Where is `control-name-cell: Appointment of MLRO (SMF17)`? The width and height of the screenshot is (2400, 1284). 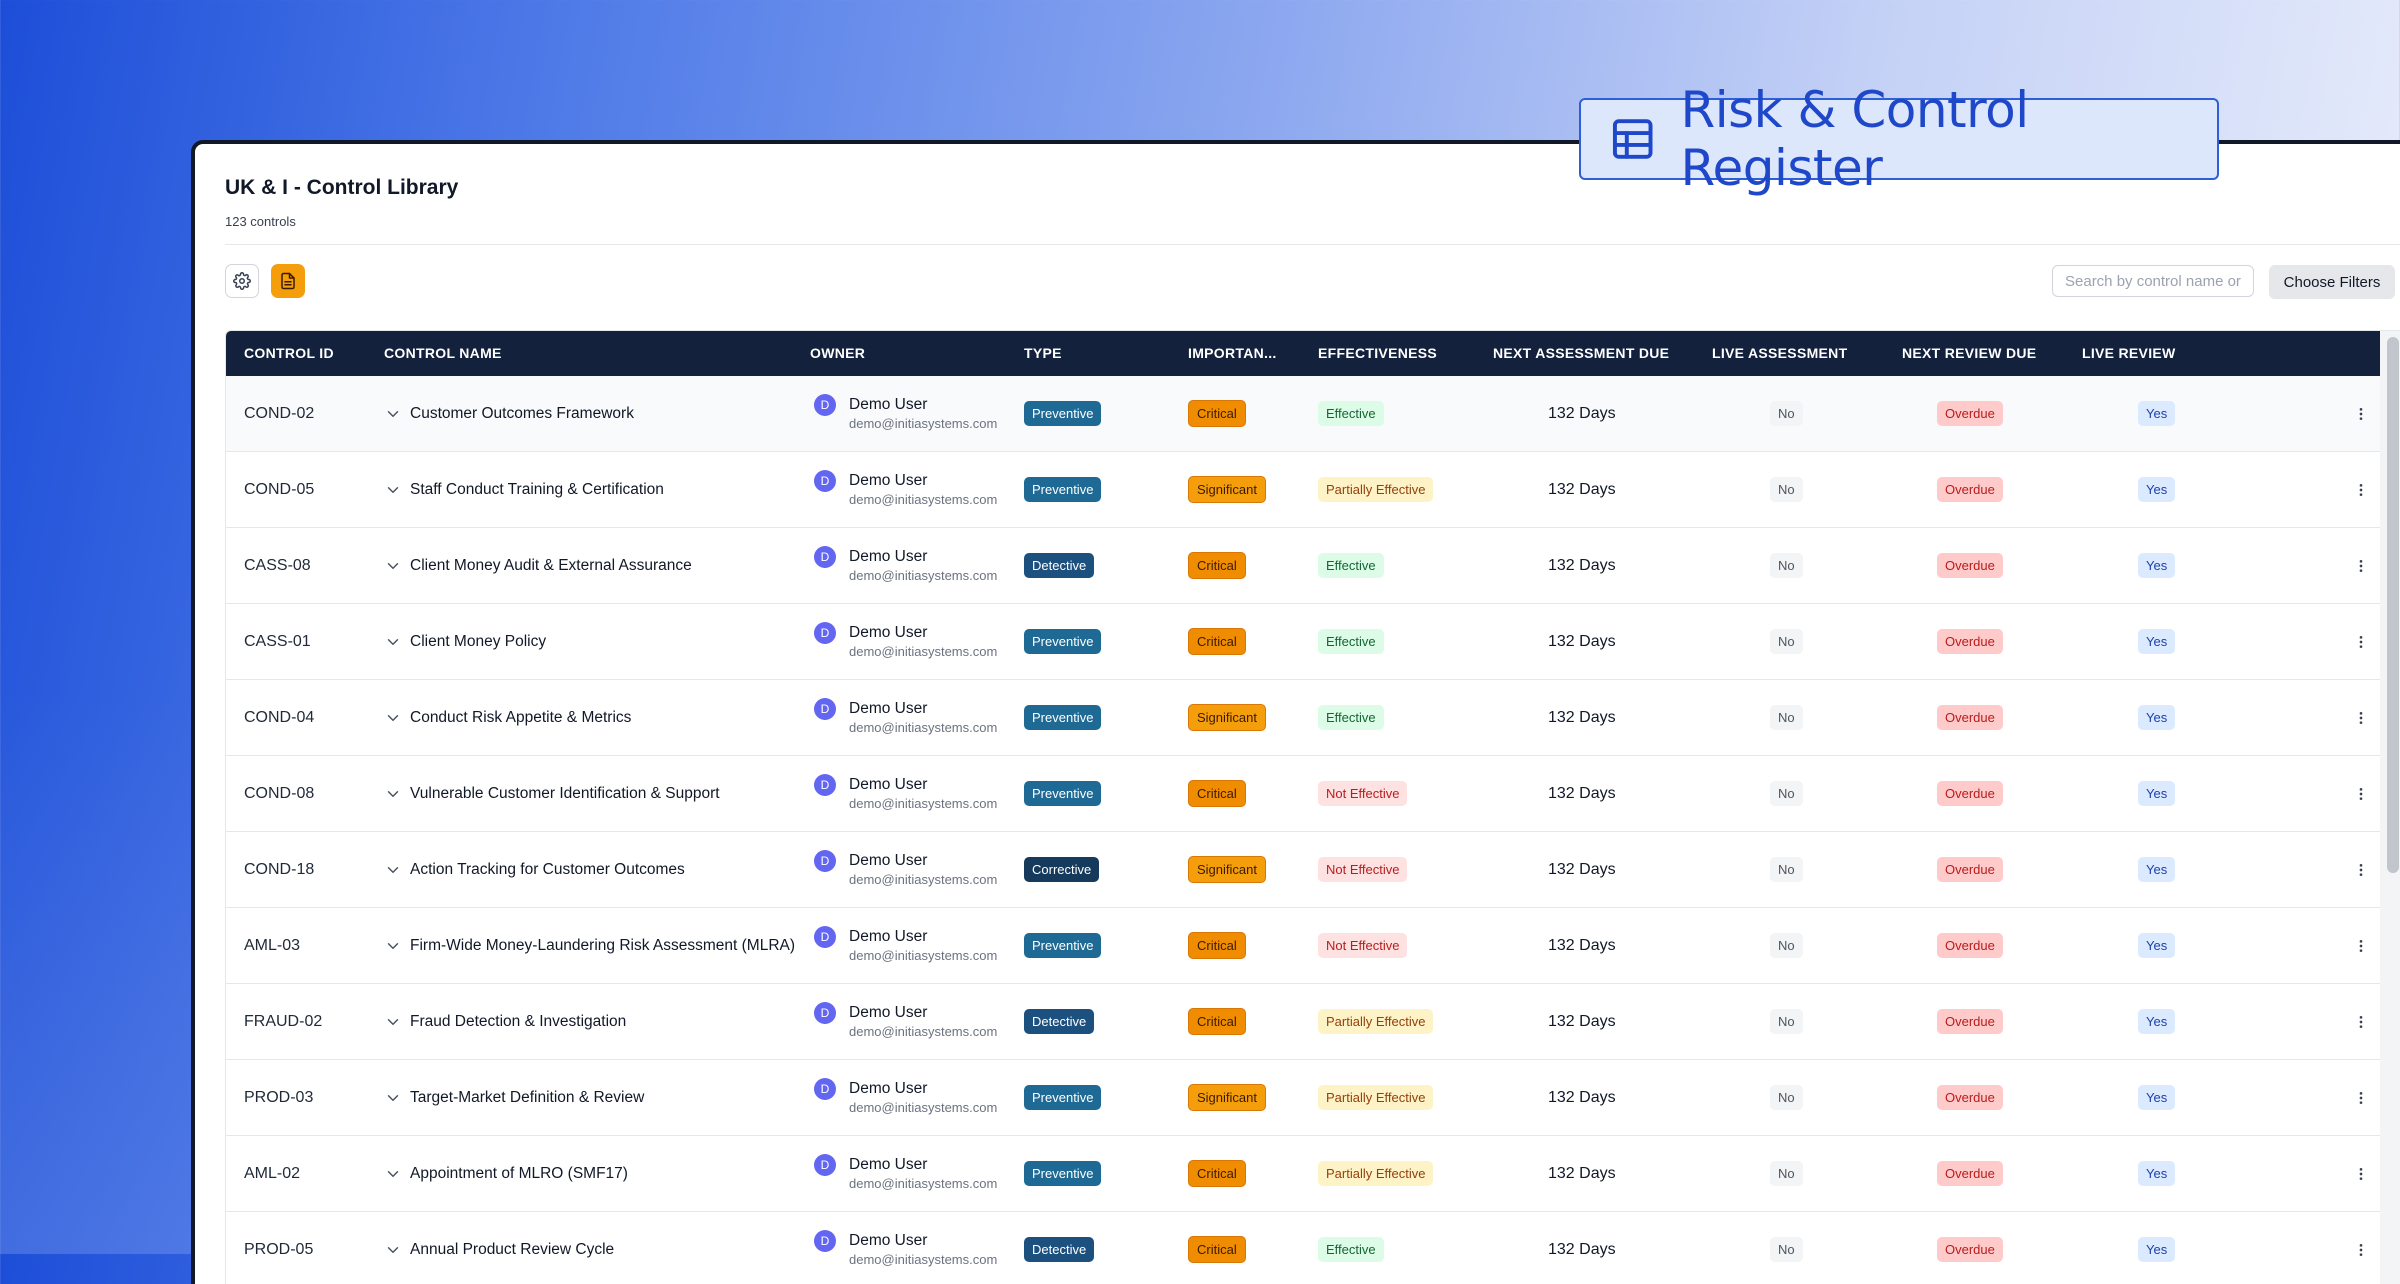
control-name-cell: Appointment of MLRO (SMF17) is located at coordinates (506, 1173).